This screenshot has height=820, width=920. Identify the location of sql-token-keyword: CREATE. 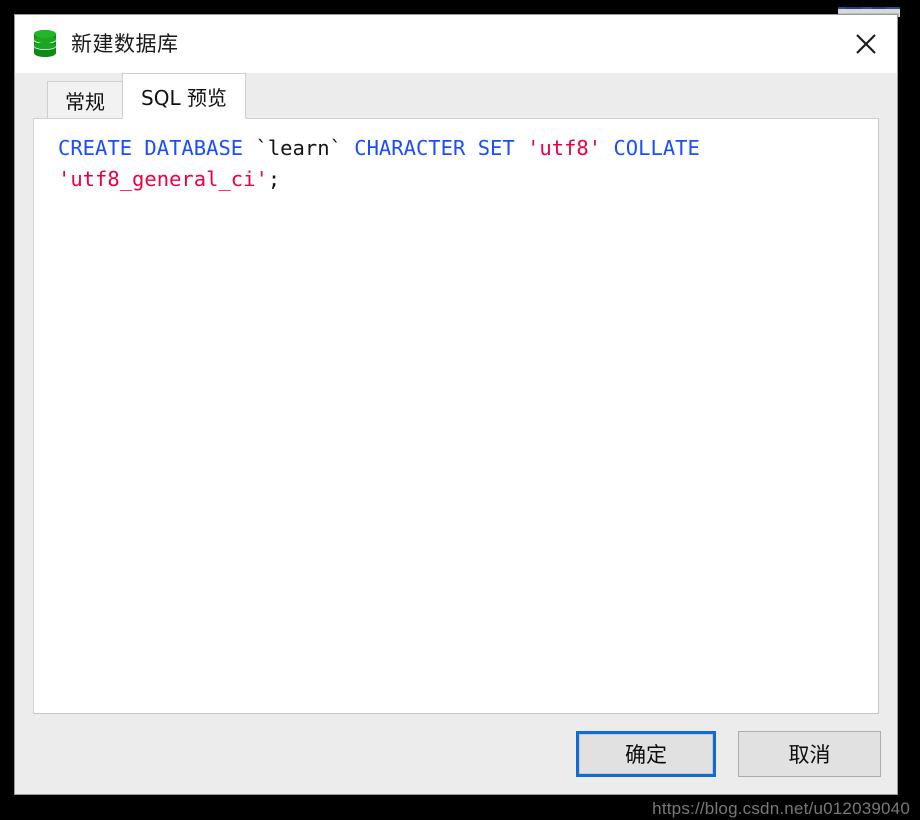
(95, 148).